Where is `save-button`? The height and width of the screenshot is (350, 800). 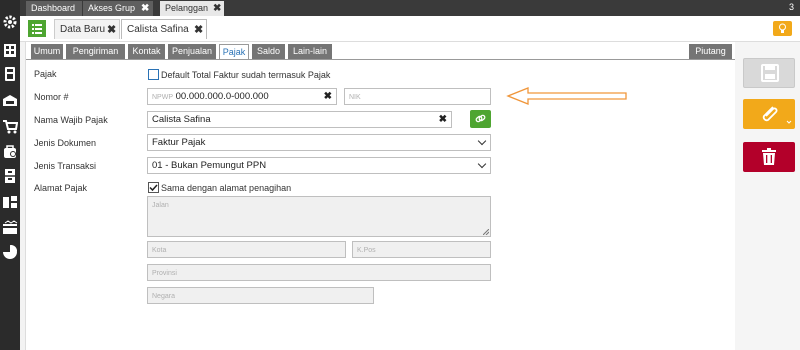 save-button is located at coordinates (769, 73).